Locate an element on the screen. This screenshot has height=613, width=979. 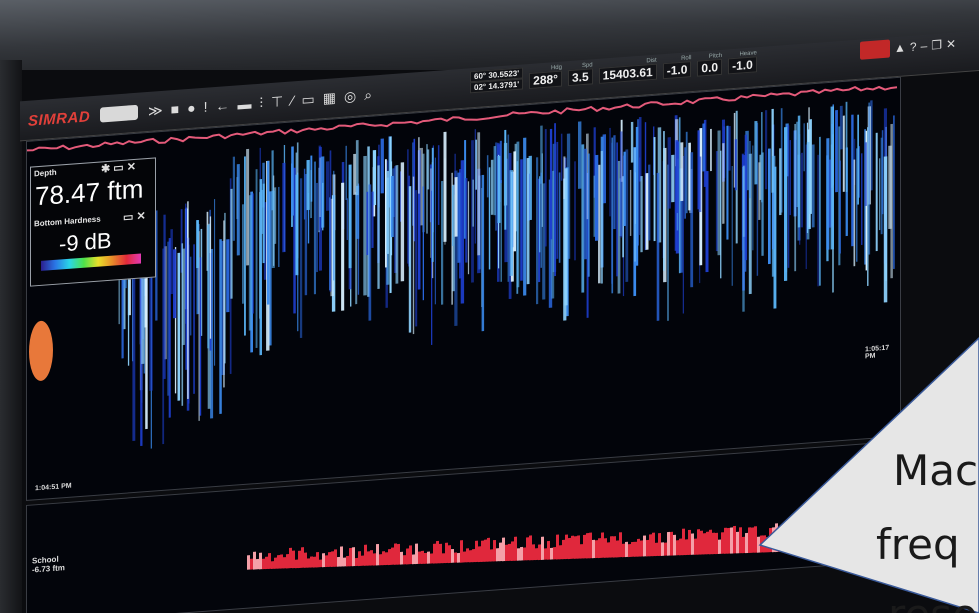
callout-line-2: freq is located at coordinates (918, 544).